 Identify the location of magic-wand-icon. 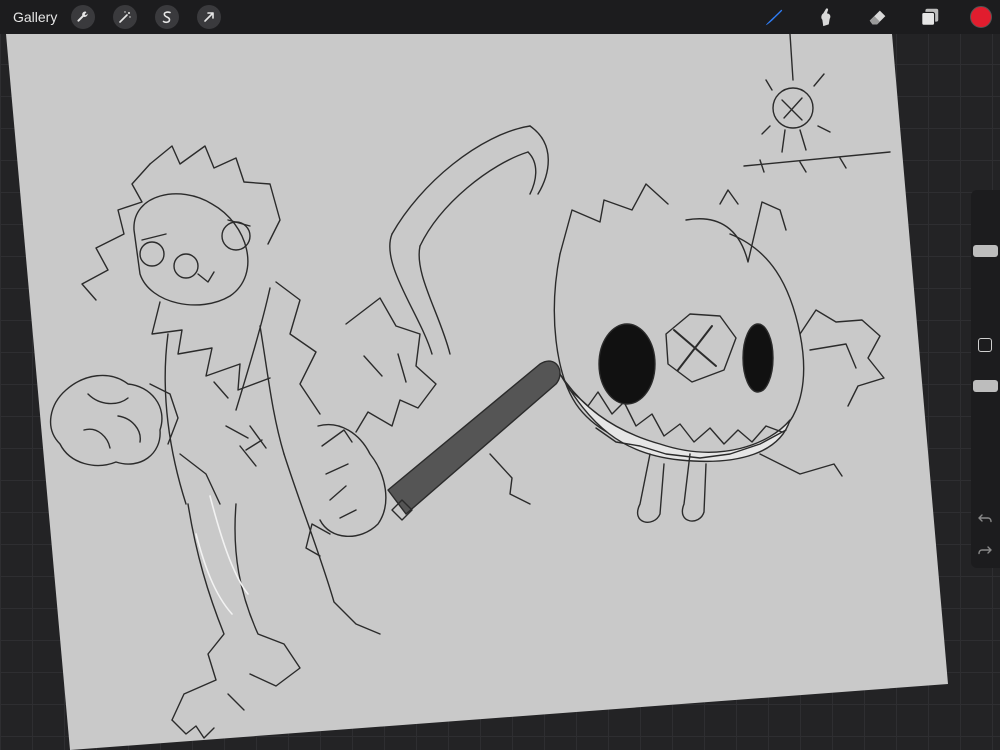
(125, 17).